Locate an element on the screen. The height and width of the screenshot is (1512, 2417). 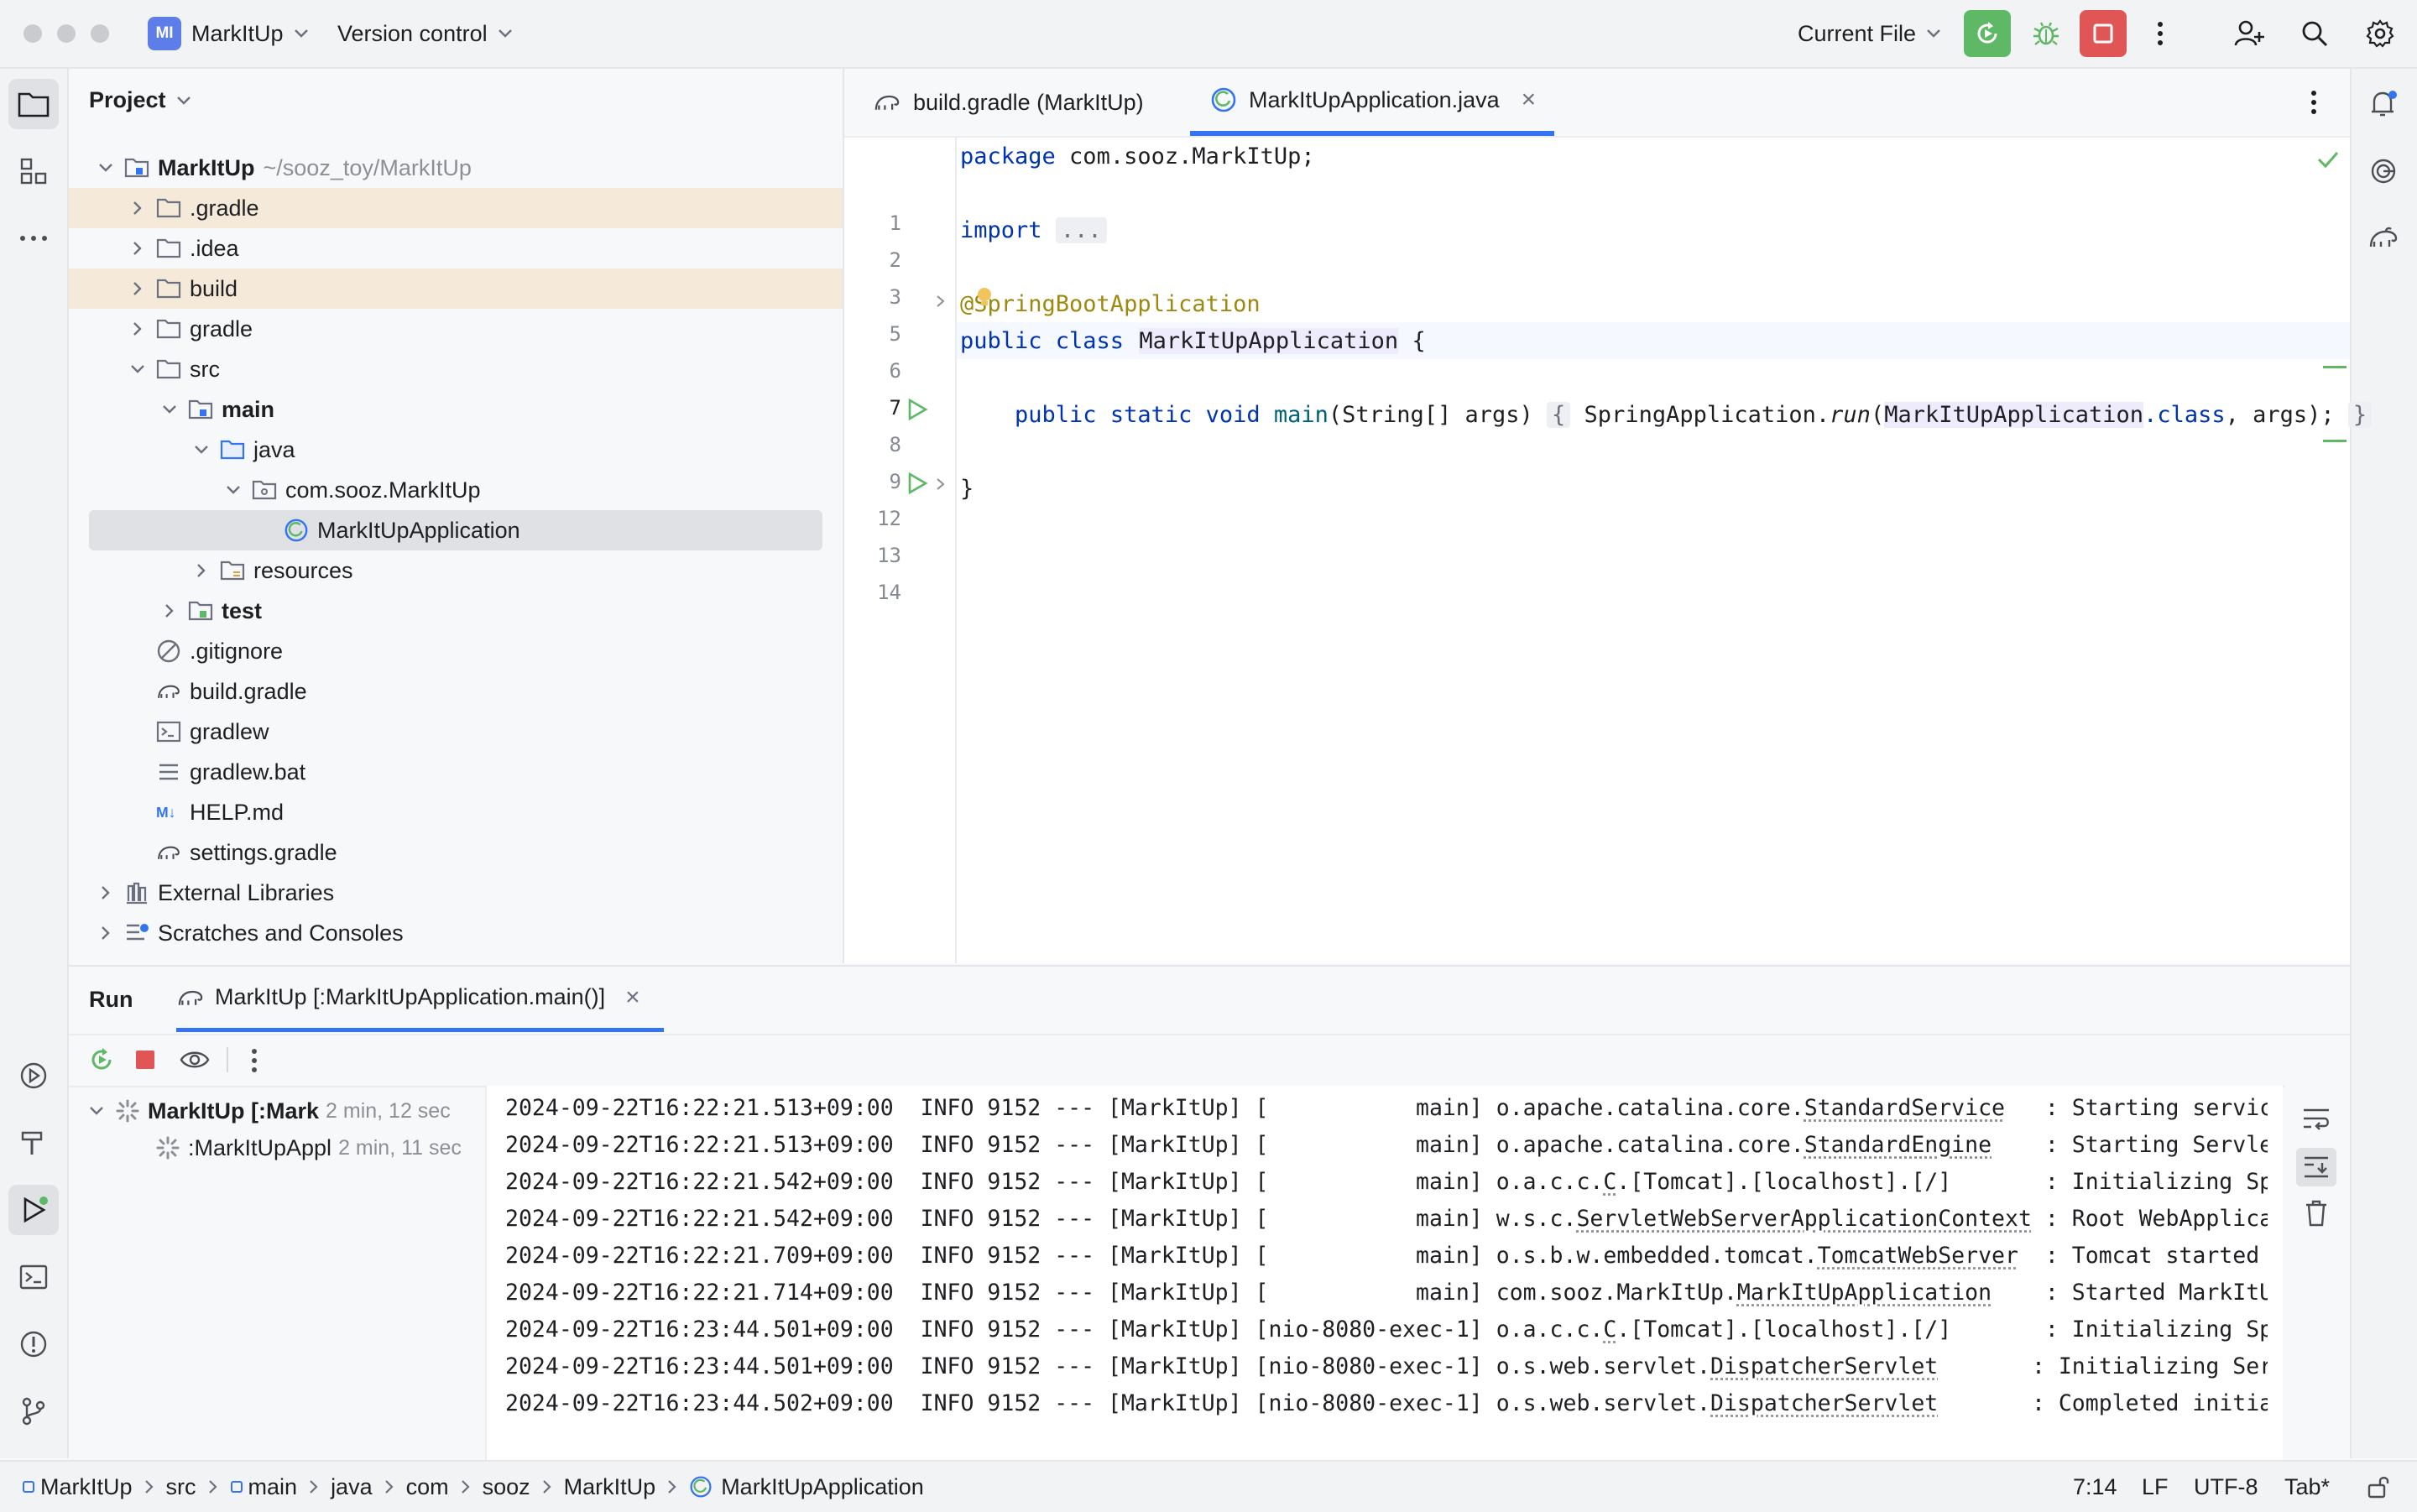
breadcrumb-item: MarkItUpApplication is located at coordinates (806, 1487).